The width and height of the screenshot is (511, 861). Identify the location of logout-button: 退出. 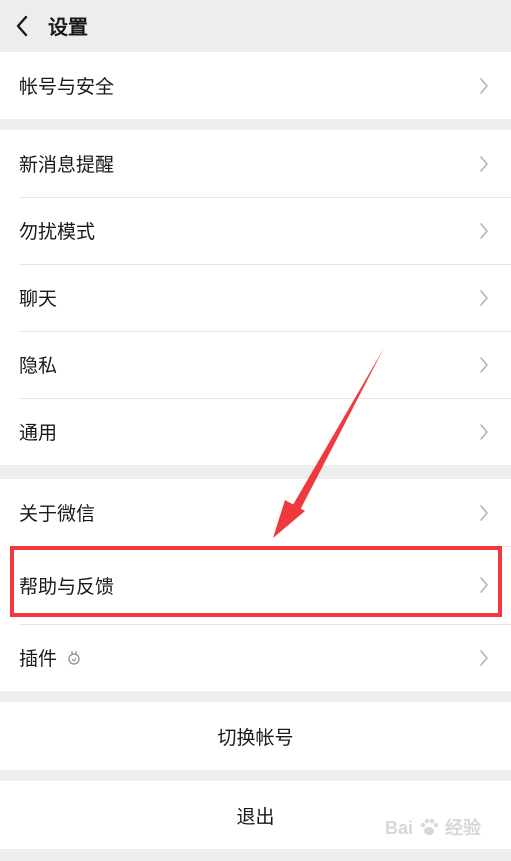
(255, 815).